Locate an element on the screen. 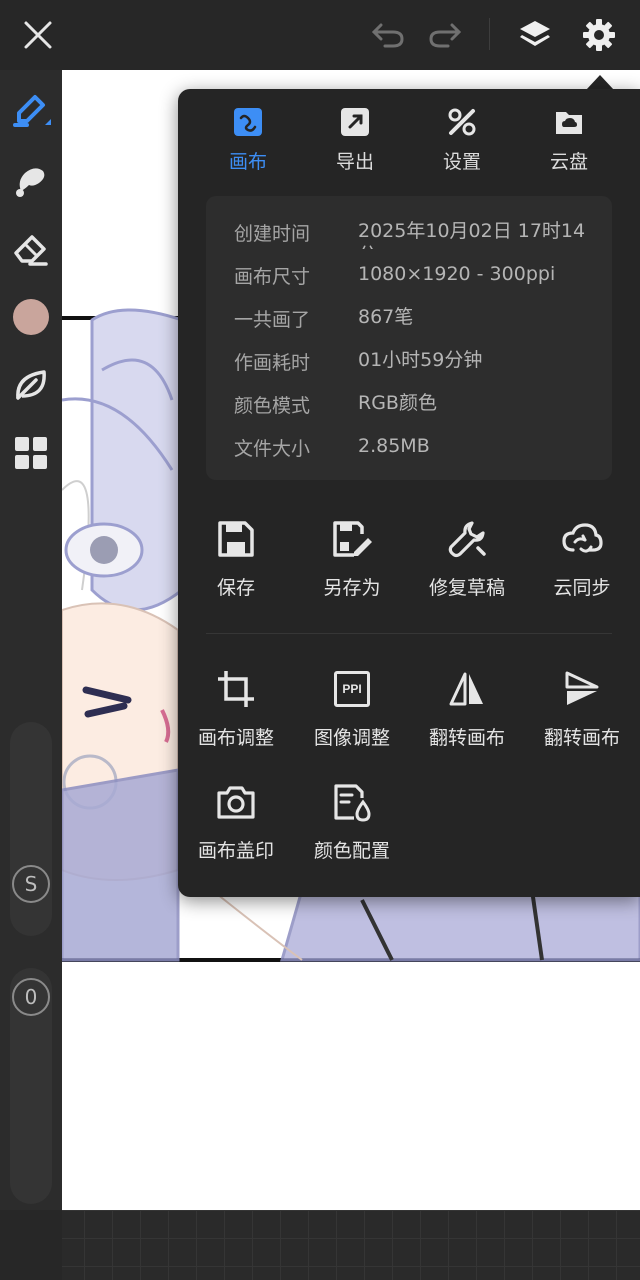 The height and width of the screenshot is (1280, 640). opacity-label: 0 is located at coordinates (31, 997).